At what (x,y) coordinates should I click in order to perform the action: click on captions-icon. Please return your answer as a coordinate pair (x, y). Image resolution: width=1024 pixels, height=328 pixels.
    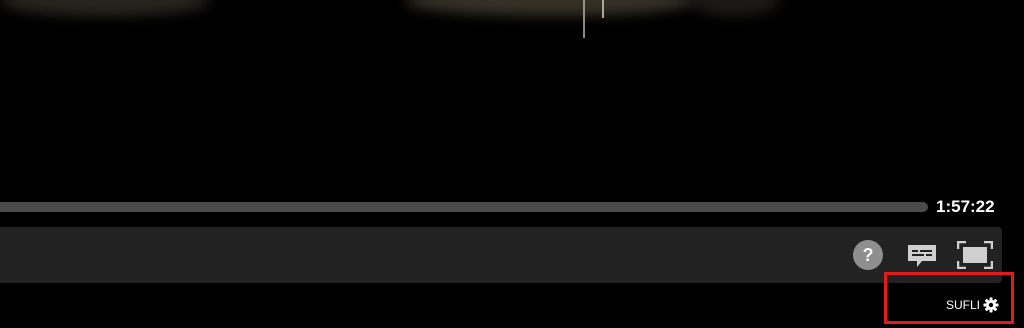
    Looking at the image, I should click on (922, 256).